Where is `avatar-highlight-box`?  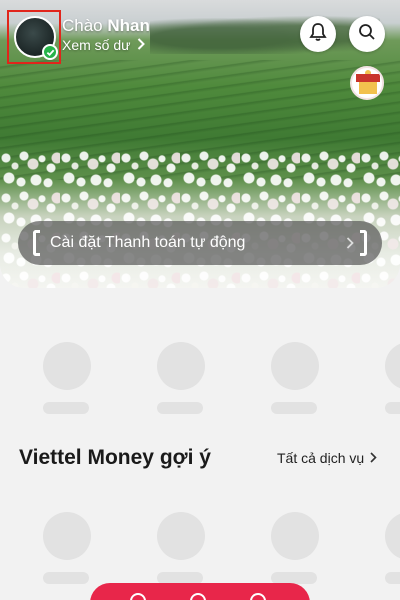
avatar-highlight-box is located at coordinates (34, 37).